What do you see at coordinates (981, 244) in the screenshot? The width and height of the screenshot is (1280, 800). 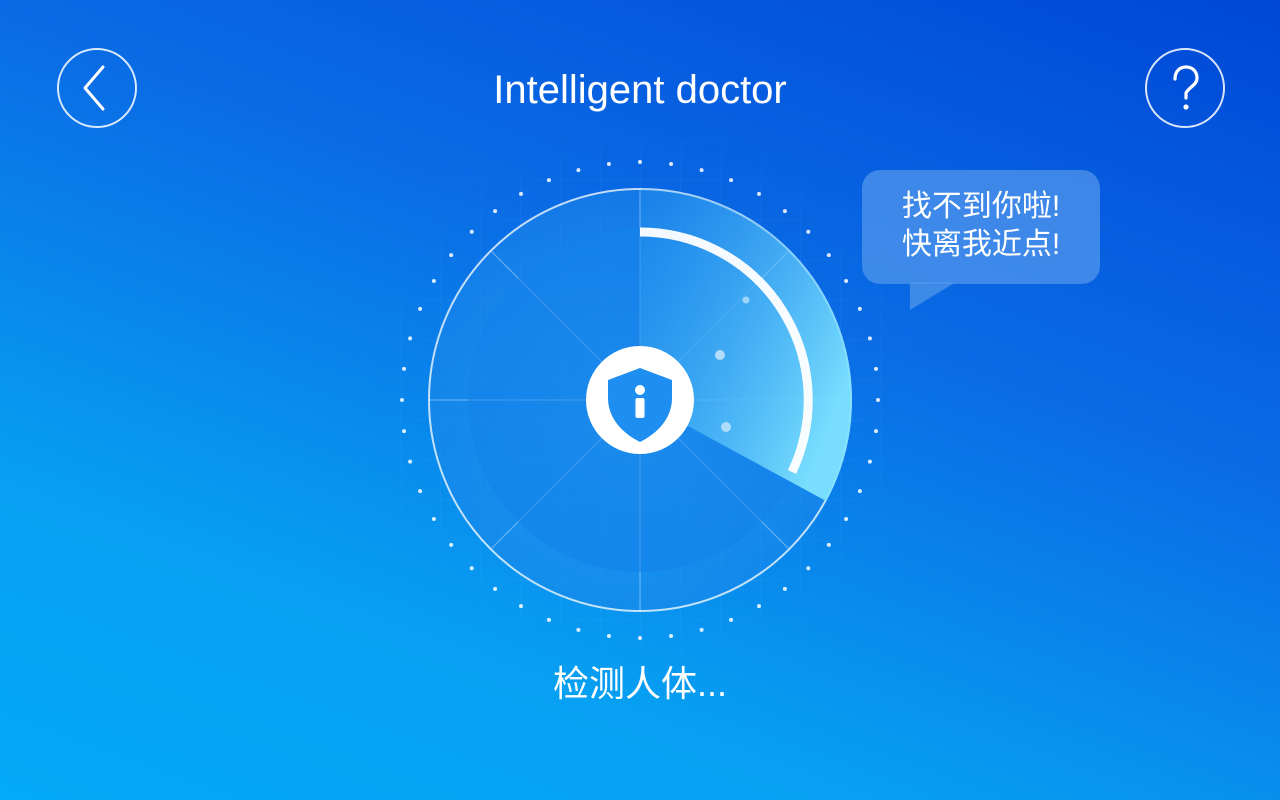 I see `bubble-line-2: 快离我近点!` at bounding box center [981, 244].